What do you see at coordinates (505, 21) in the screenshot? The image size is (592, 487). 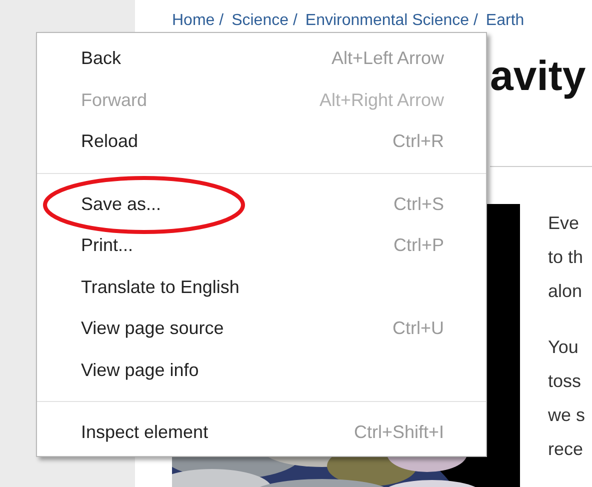 I see `breadcrumb-link: Earth` at bounding box center [505, 21].